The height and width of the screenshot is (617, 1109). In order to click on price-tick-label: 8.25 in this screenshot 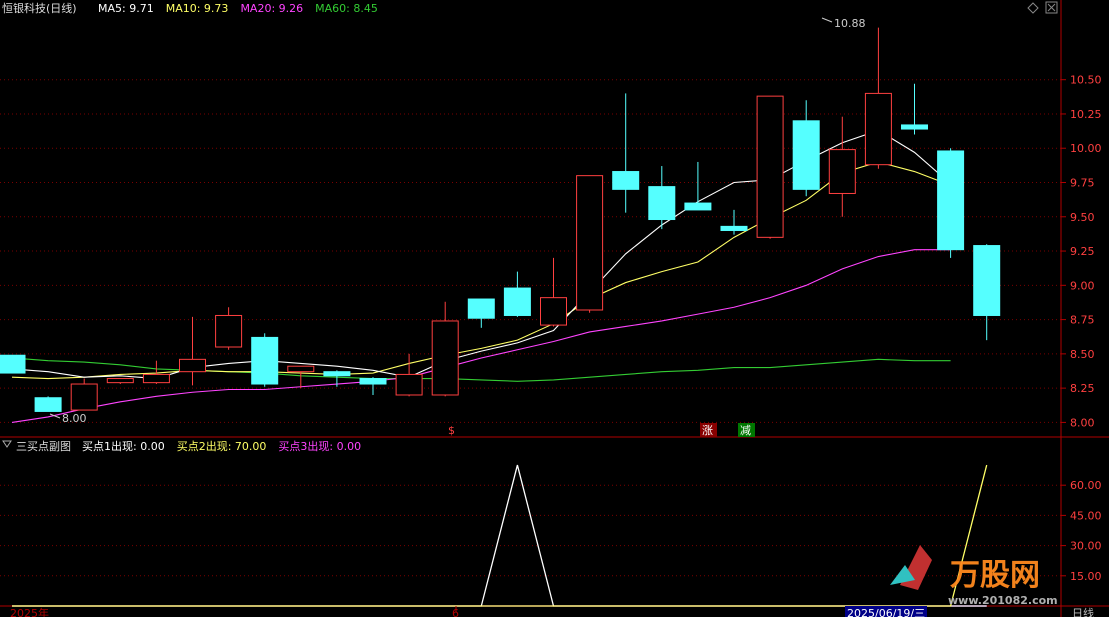, I will do `click(1082, 388)`.